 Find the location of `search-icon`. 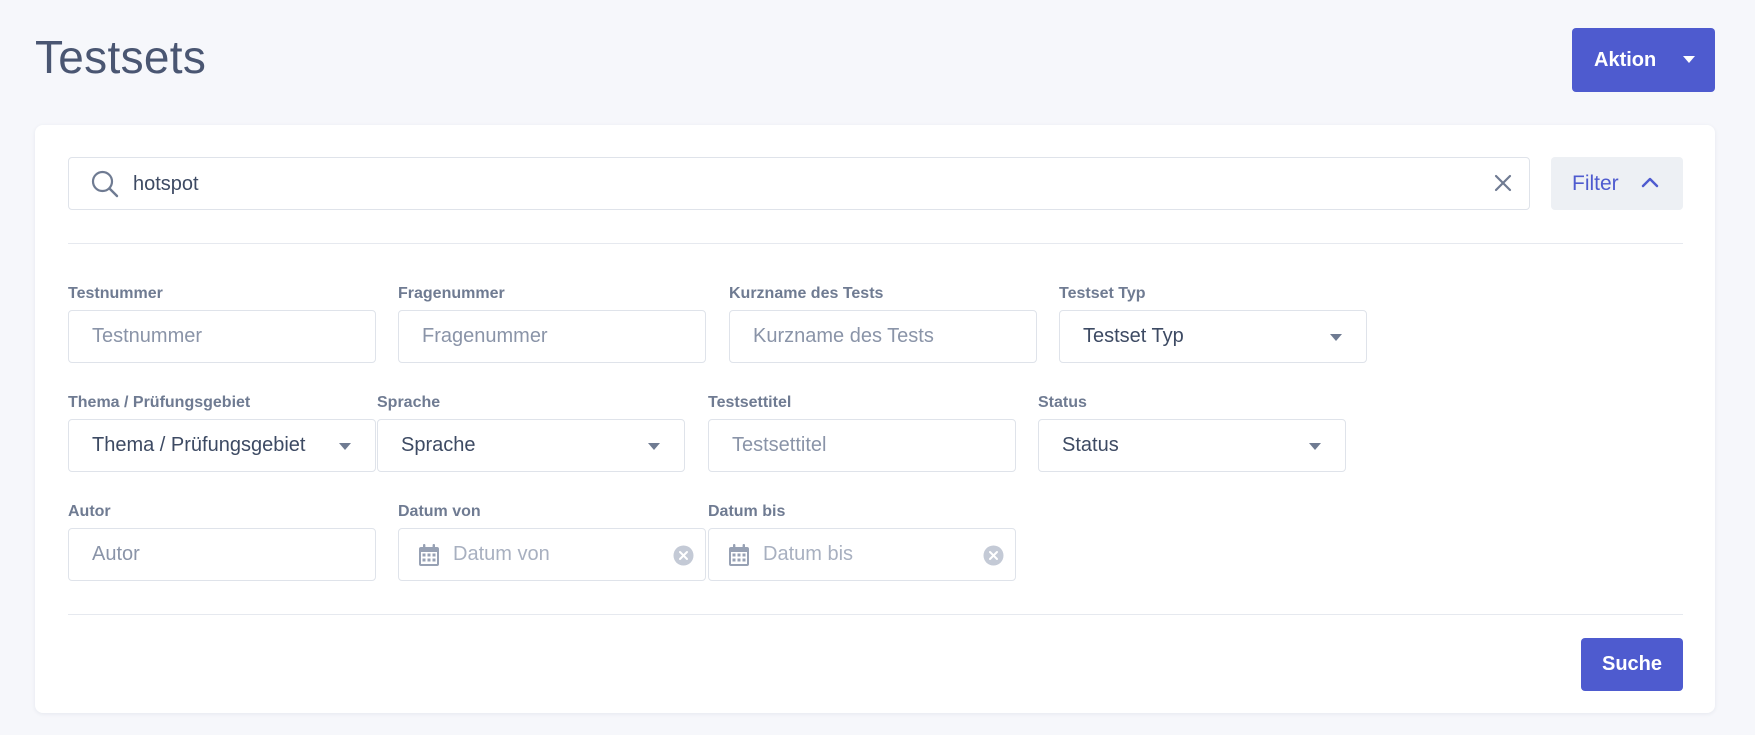

search-icon is located at coordinates (105, 184).